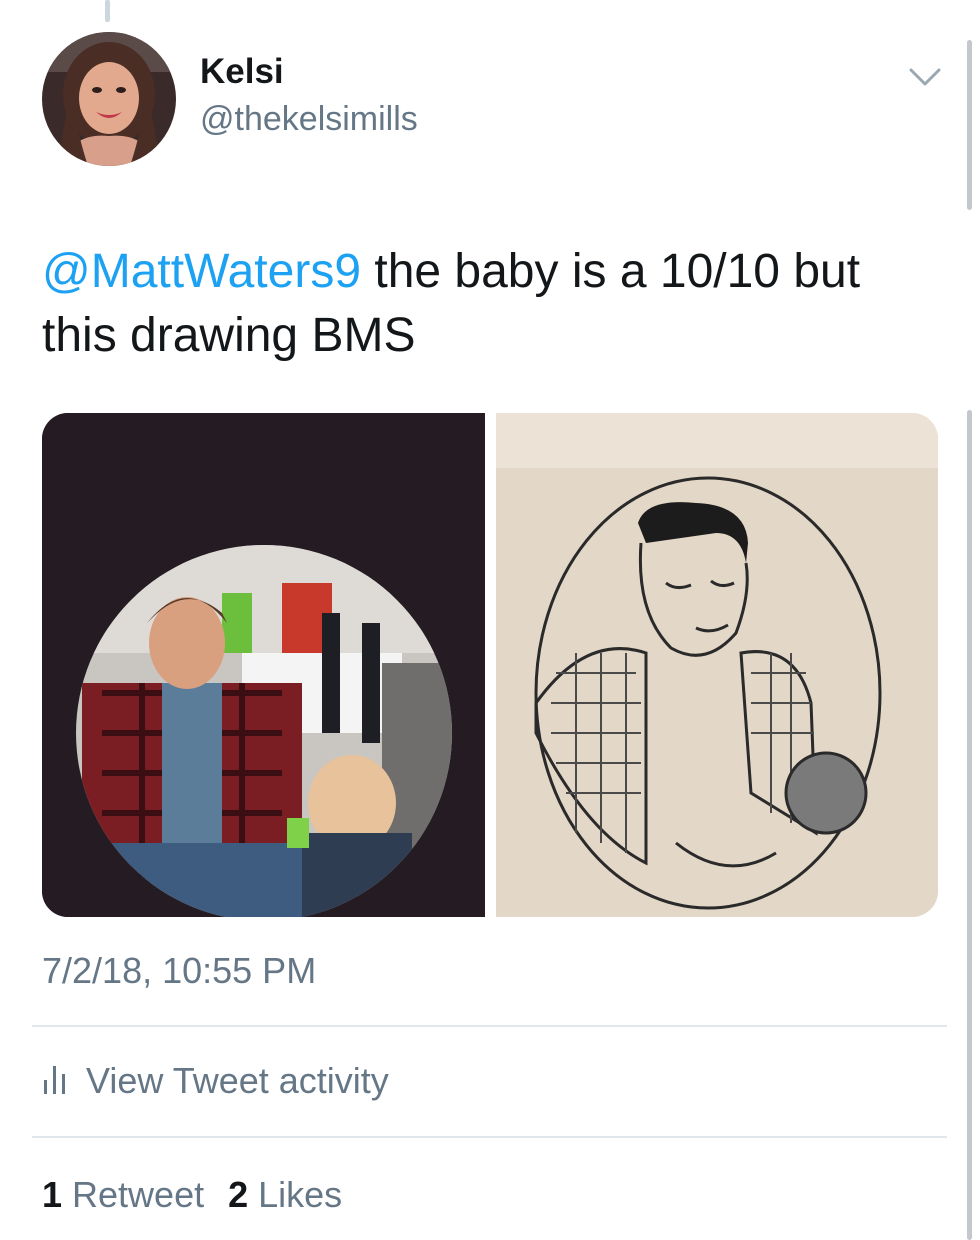 The image size is (980, 1240). What do you see at coordinates (300, 1194) in the screenshot?
I see `likes-label: Likes` at bounding box center [300, 1194].